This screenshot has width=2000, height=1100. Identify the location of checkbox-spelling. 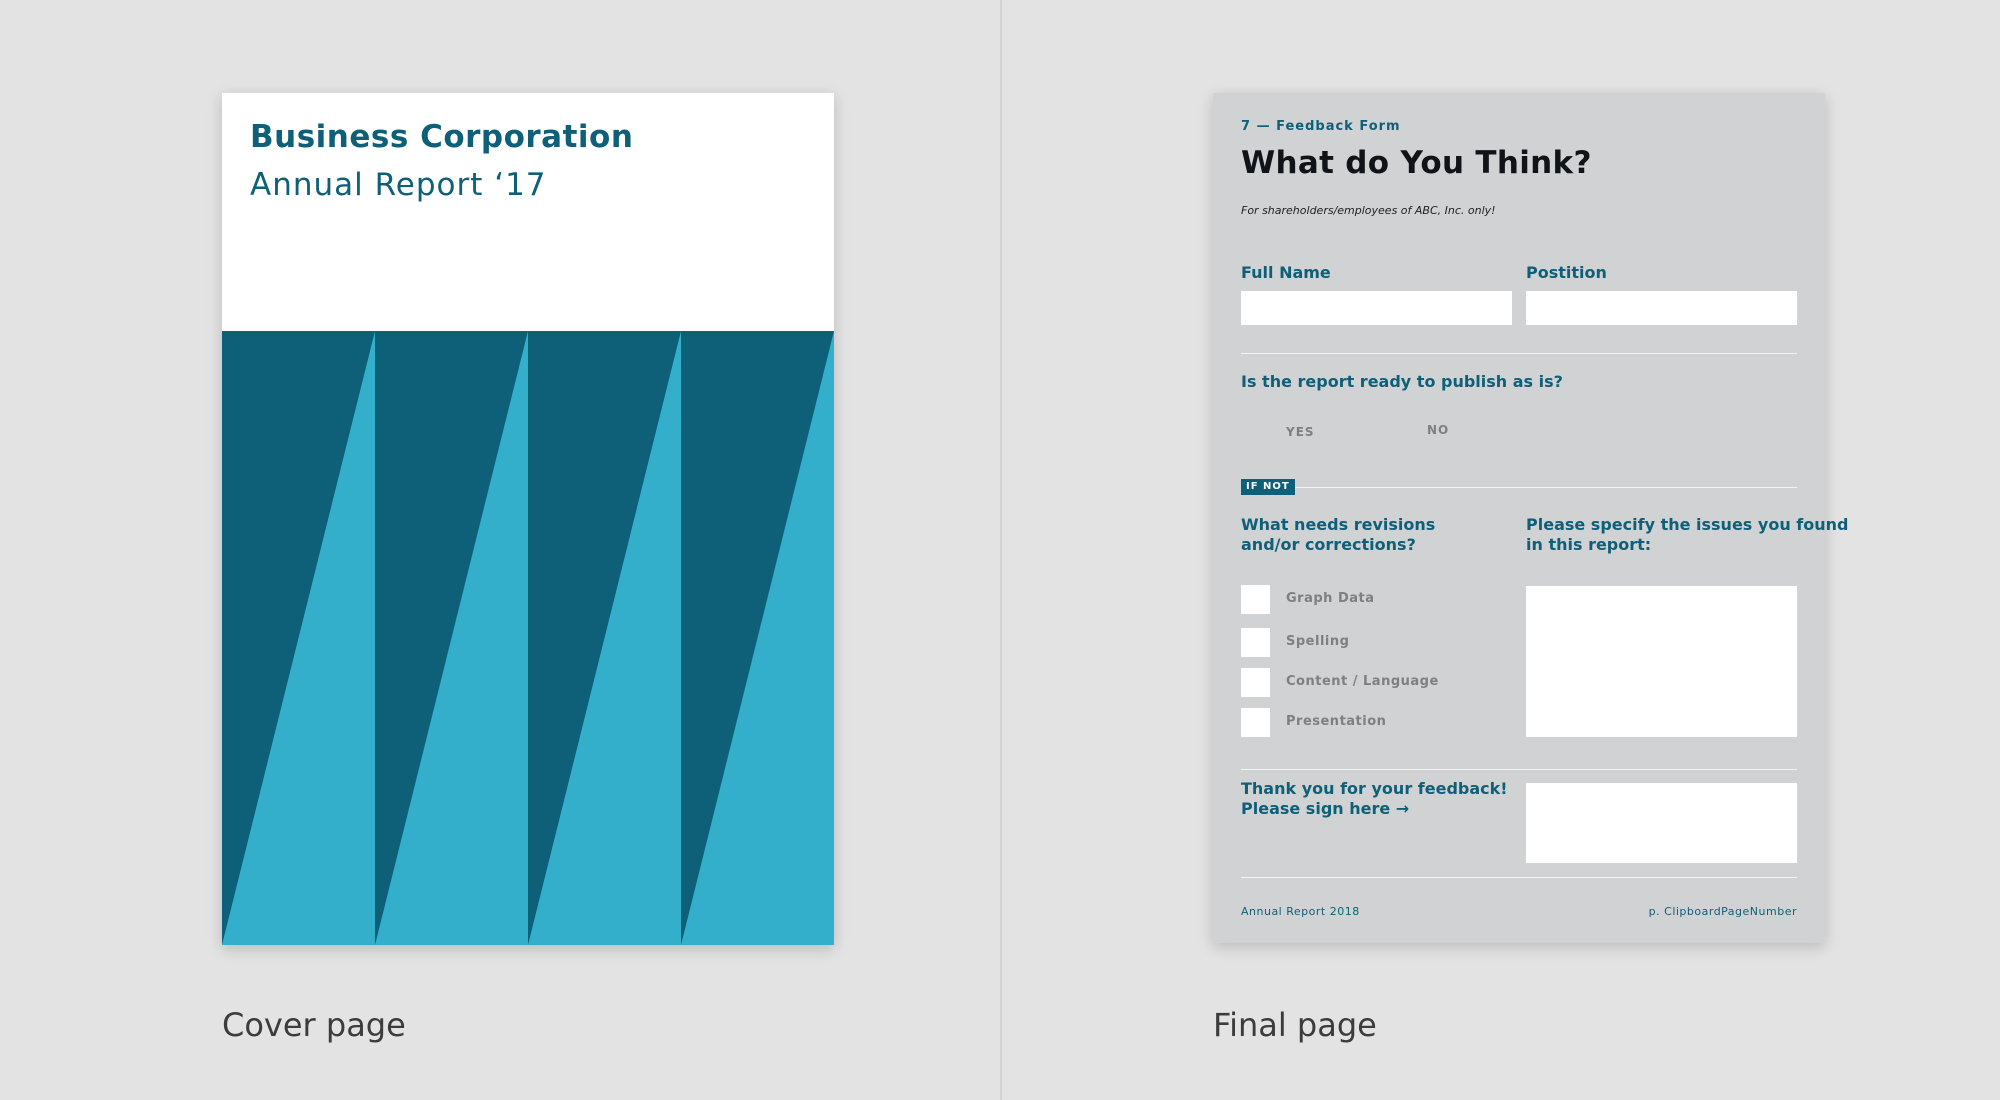
(1255, 642).